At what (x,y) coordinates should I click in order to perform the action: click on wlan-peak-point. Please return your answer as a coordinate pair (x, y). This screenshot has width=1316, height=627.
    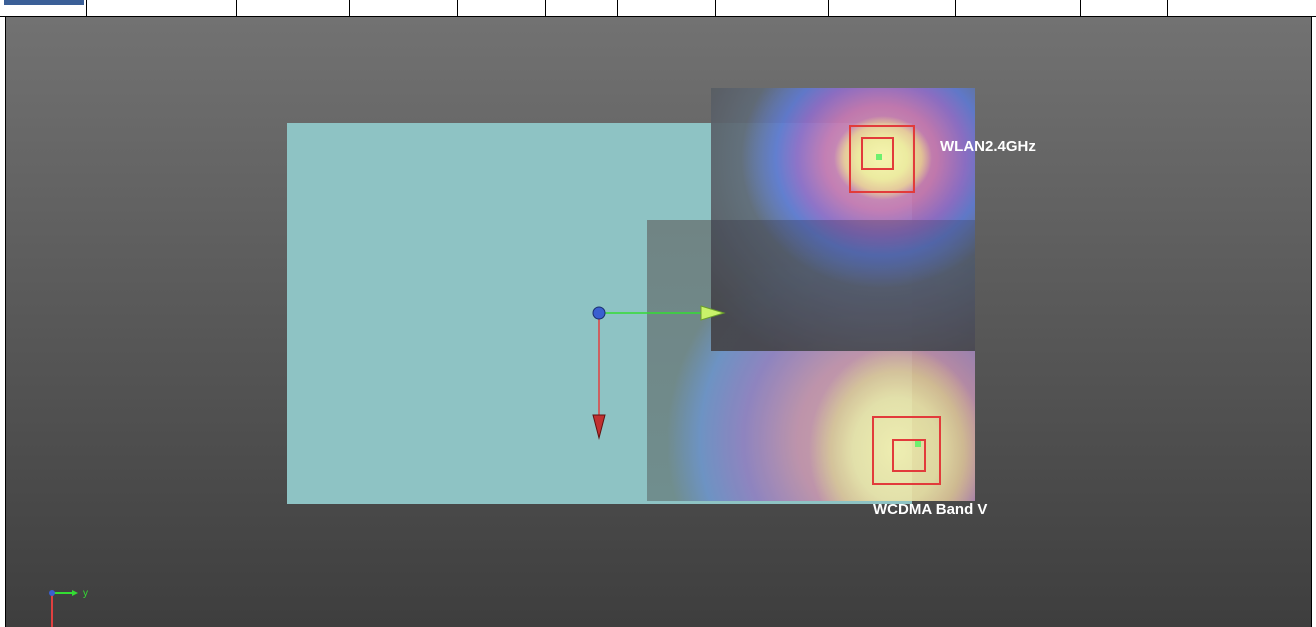
    Looking at the image, I should click on (879, 157).